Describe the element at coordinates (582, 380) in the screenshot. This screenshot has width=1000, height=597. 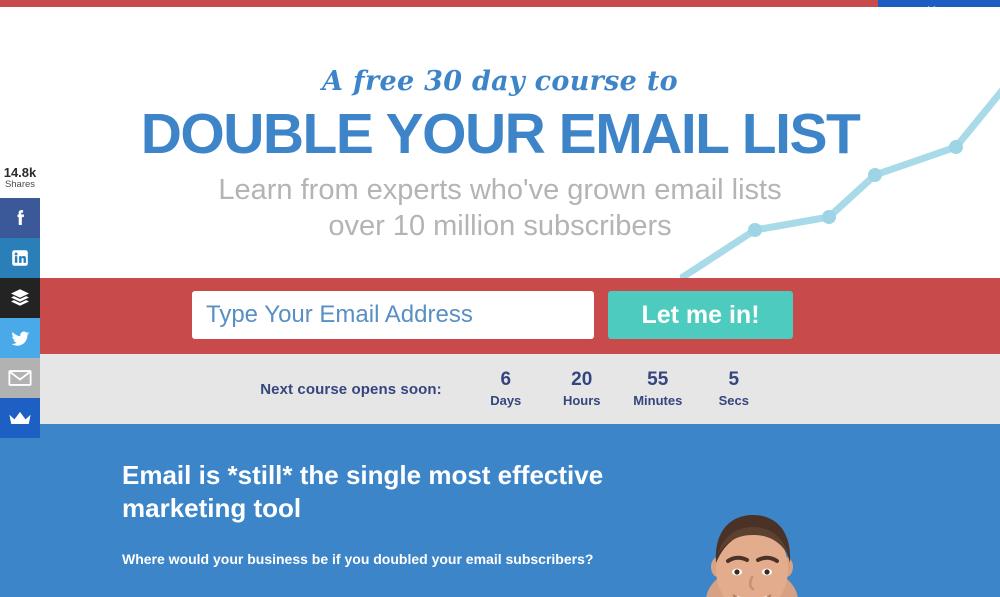
I see `countdown-hours-value: 20` at that location.